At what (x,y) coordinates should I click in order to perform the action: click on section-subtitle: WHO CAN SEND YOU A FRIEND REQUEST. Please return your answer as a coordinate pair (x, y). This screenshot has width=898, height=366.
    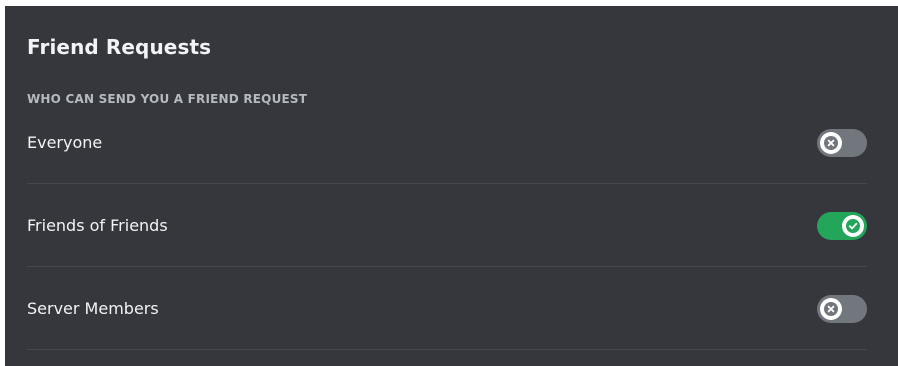
    Looking at the image, I should click on (167, 99).